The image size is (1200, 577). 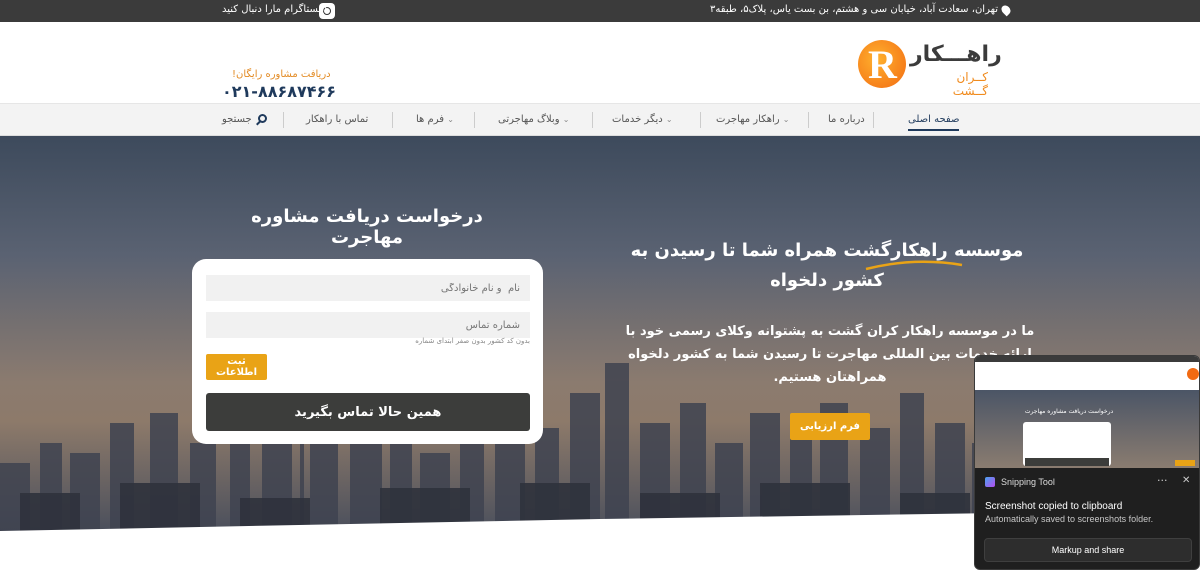 What do you see at coordinates (237, 119) in the screenshot?
I see `search-label: جستجو` at bounding box center [237, 119].